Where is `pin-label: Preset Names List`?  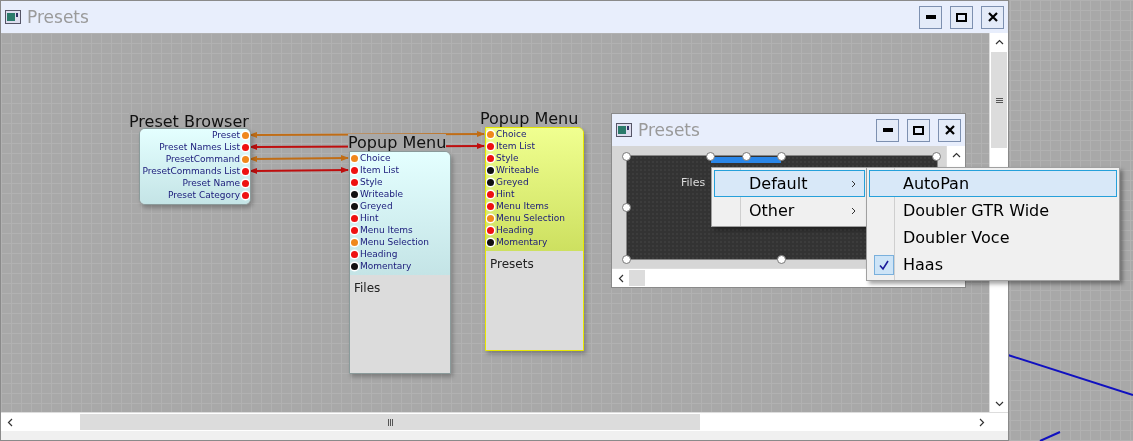 pin-label: Preset Names List is located at coordinates (199, 147).